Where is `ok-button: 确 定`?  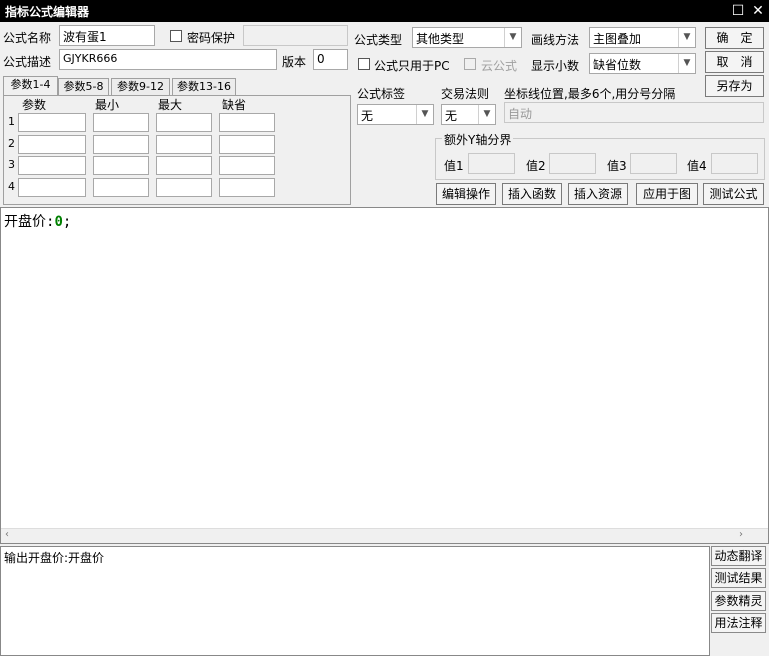
ok-button: 确 定 is located at coordinates (734, 38).